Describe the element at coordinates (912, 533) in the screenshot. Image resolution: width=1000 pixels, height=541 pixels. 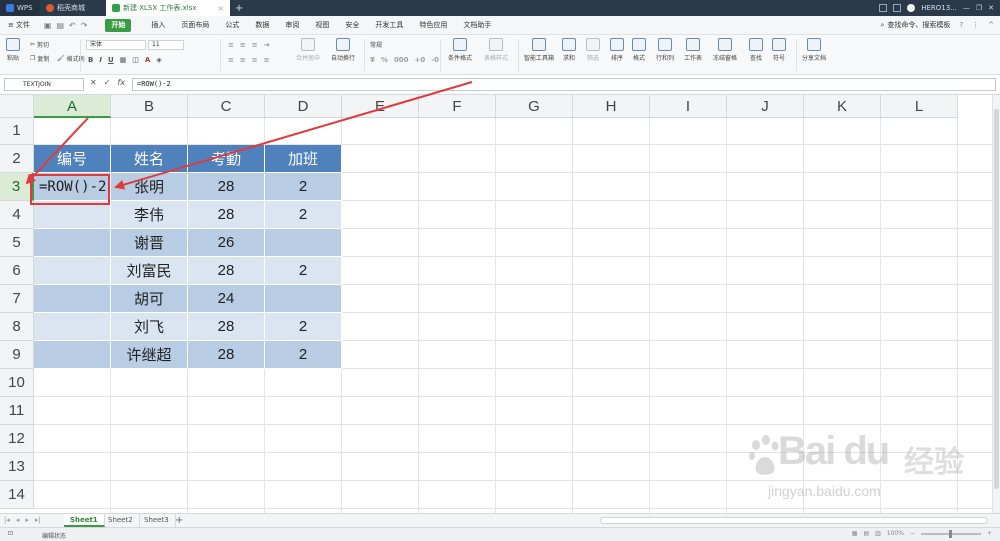
I see `zoom-out-icon: −` at that location.